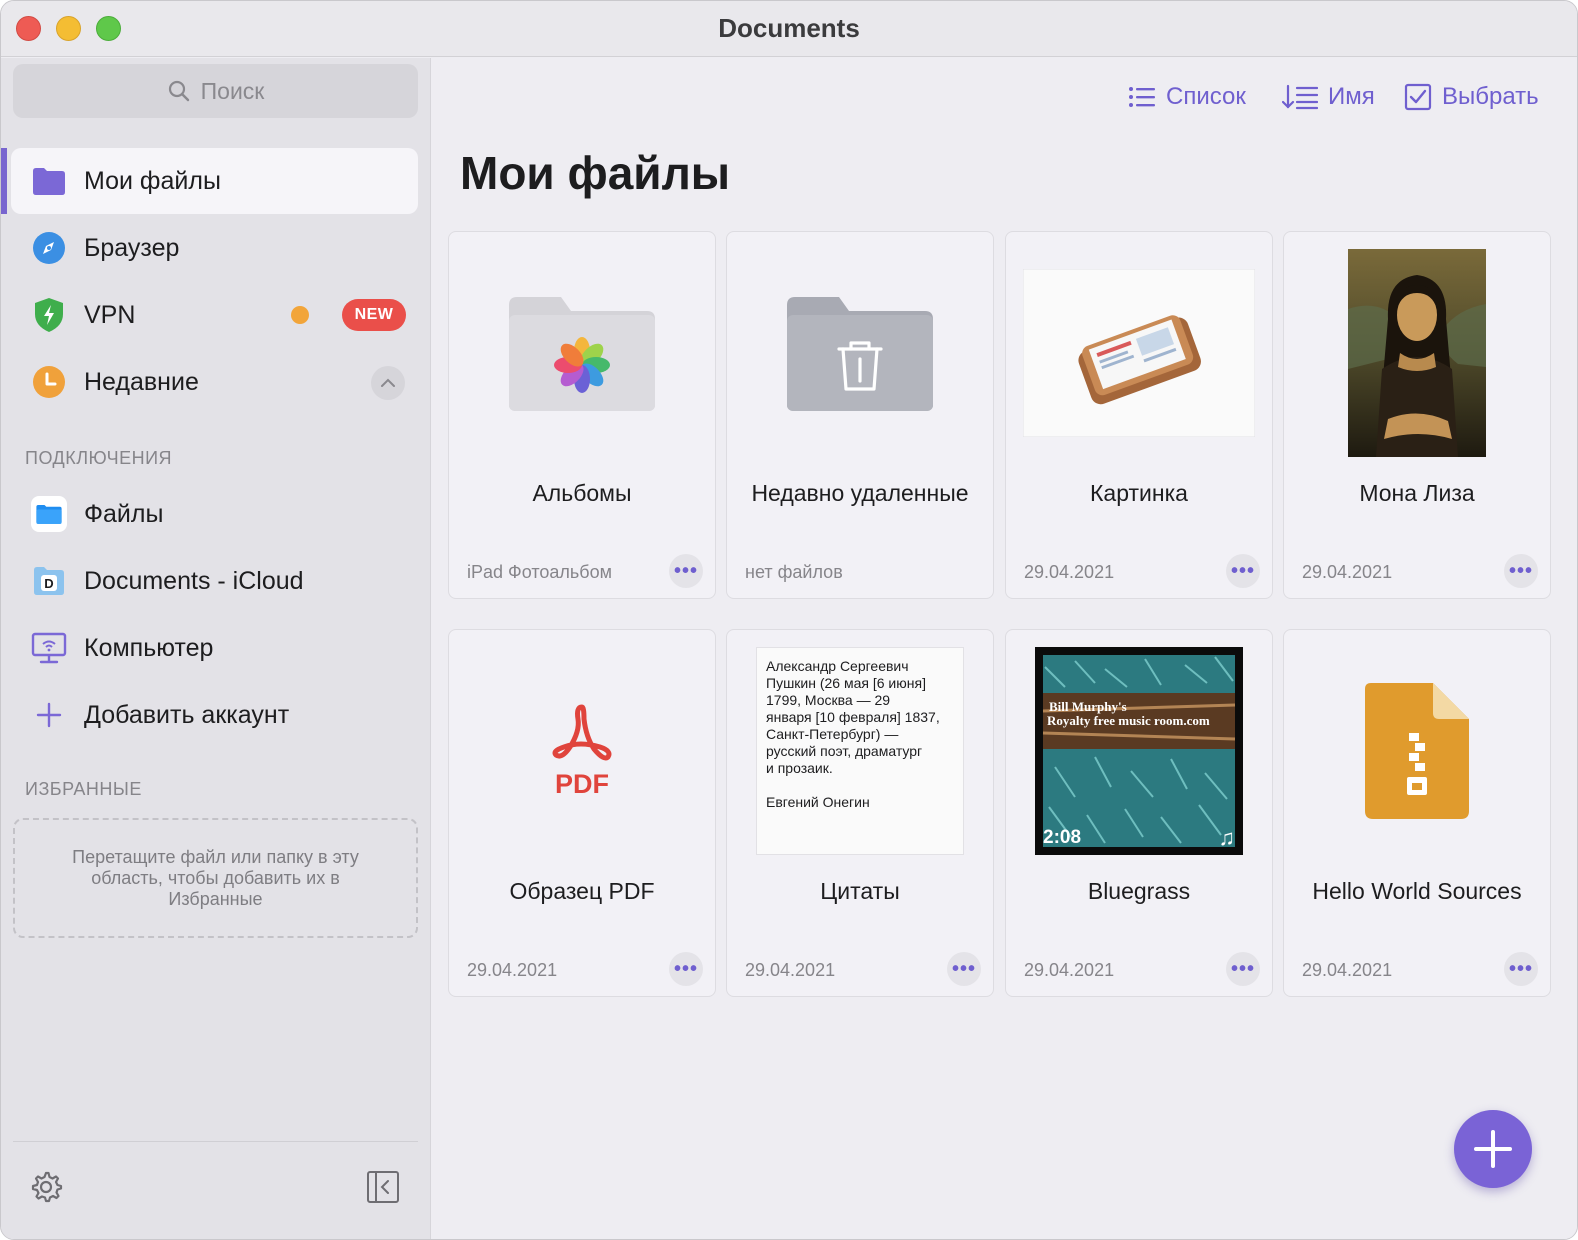 The height and width of the screenshot is (1240, 1578). I want to click on view-list-button: Список, so click(1187, 97).